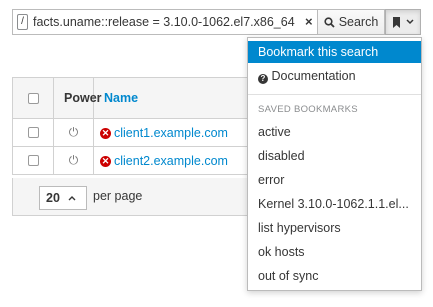  What do you see at coordinates (77, 98) in the screenshot?
I see `column-header-power: Power` at bounding box center [77, 98].